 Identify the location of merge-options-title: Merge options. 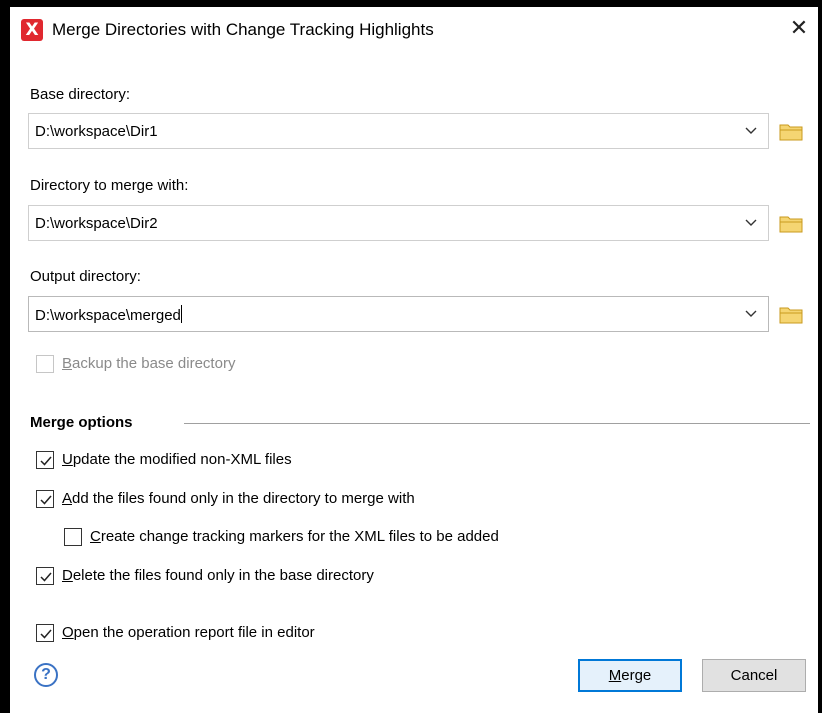
(81, 422).